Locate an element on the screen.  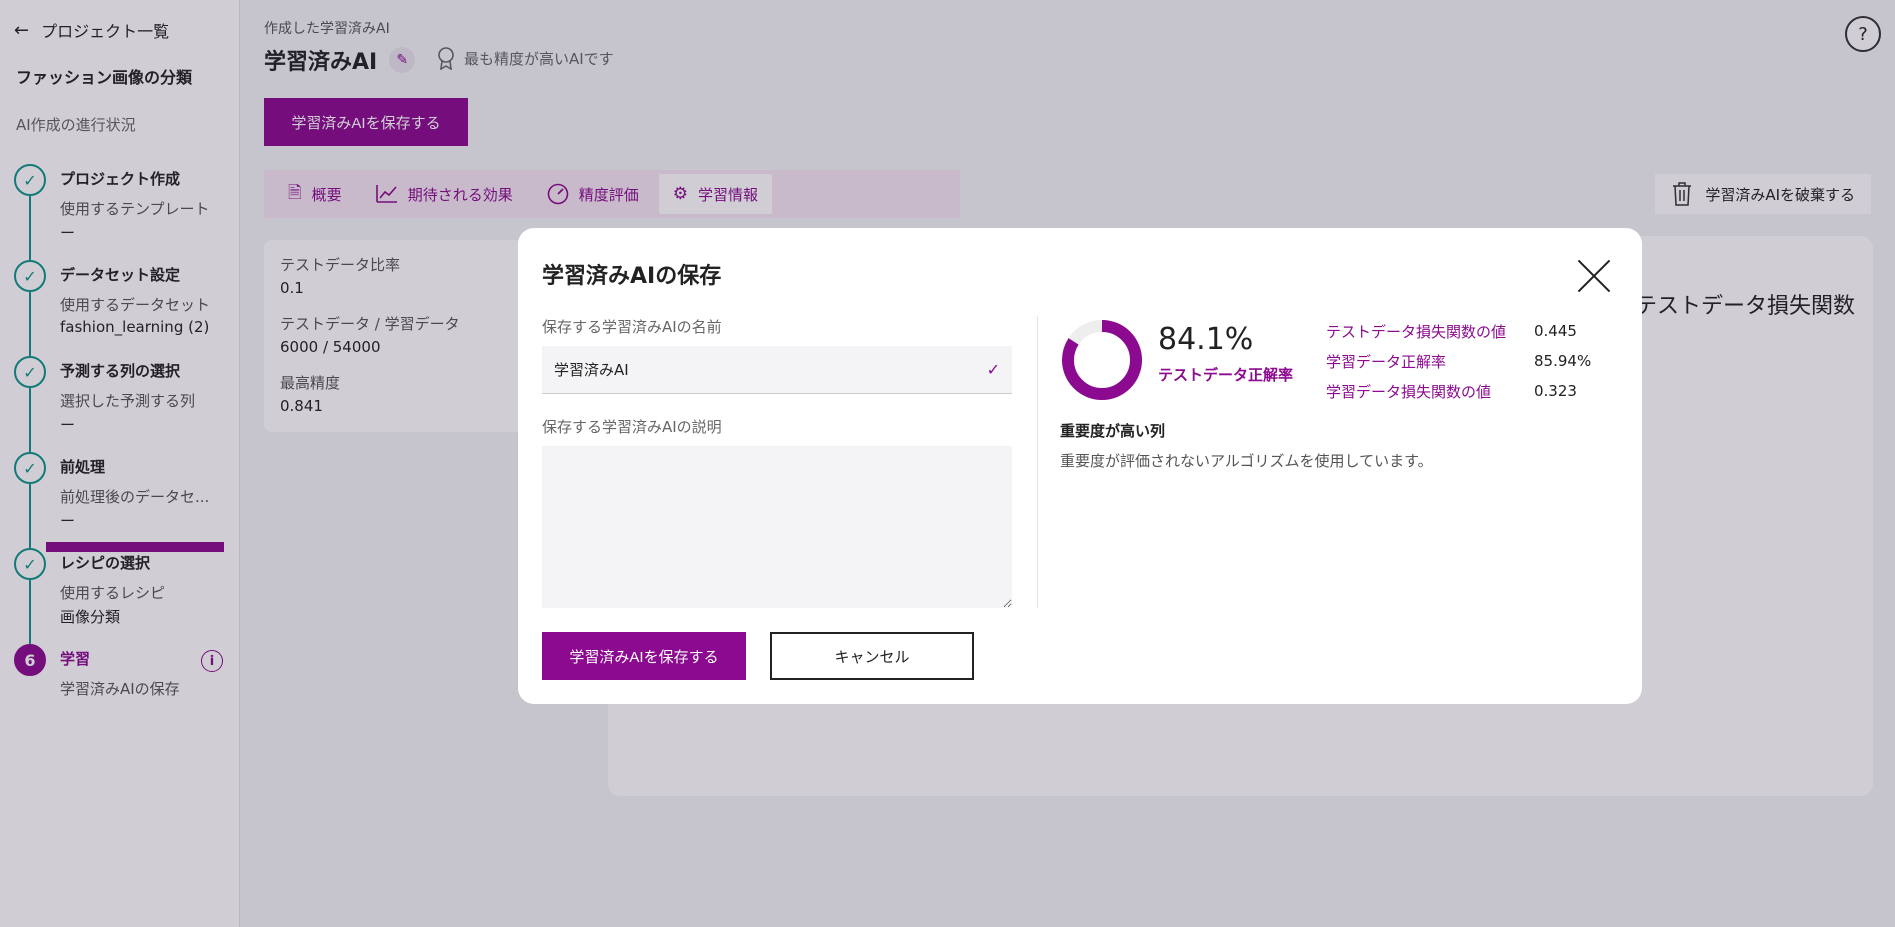
metric-row: 学習データ損失関数の値 0.323 is located at coordinates (1458, 391).